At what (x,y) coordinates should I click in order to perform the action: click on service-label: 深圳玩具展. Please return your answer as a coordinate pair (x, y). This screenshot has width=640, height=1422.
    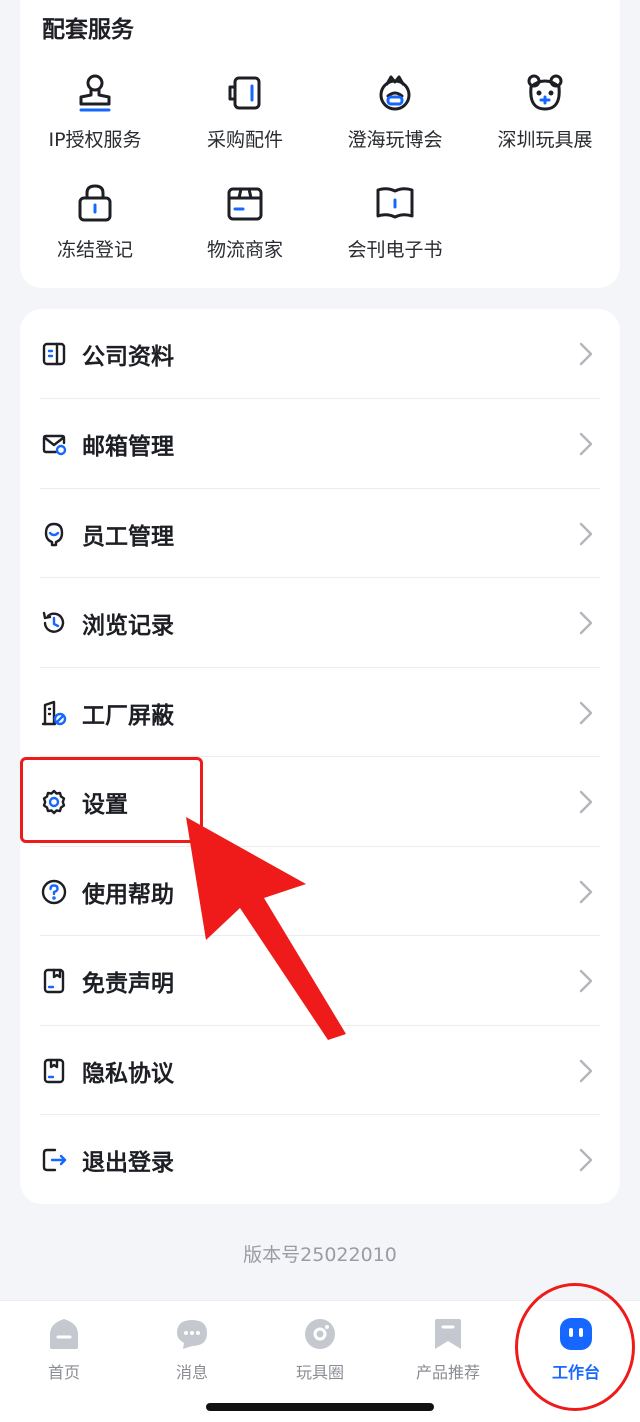
    Looking at the image, I should click on (545, 140).